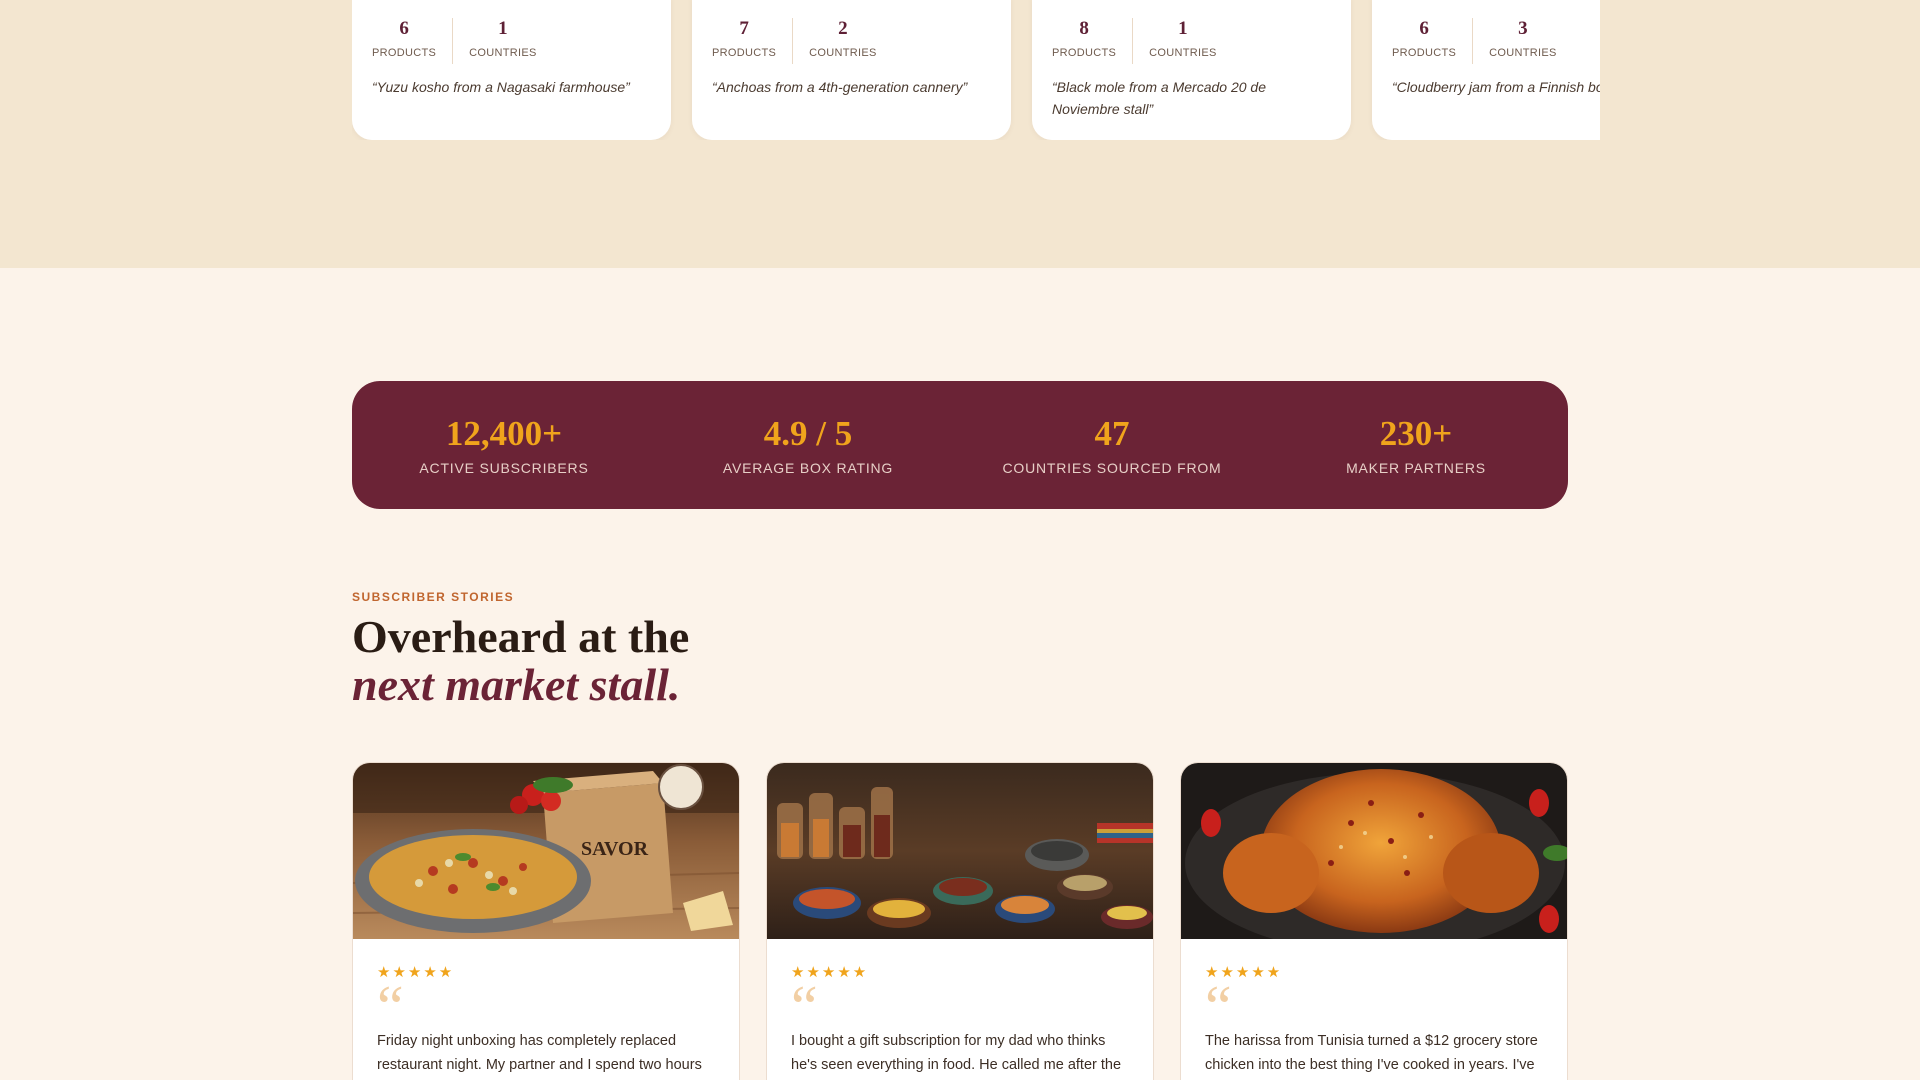  I want to click on roast-chicken-photo, so click(1374, 851).